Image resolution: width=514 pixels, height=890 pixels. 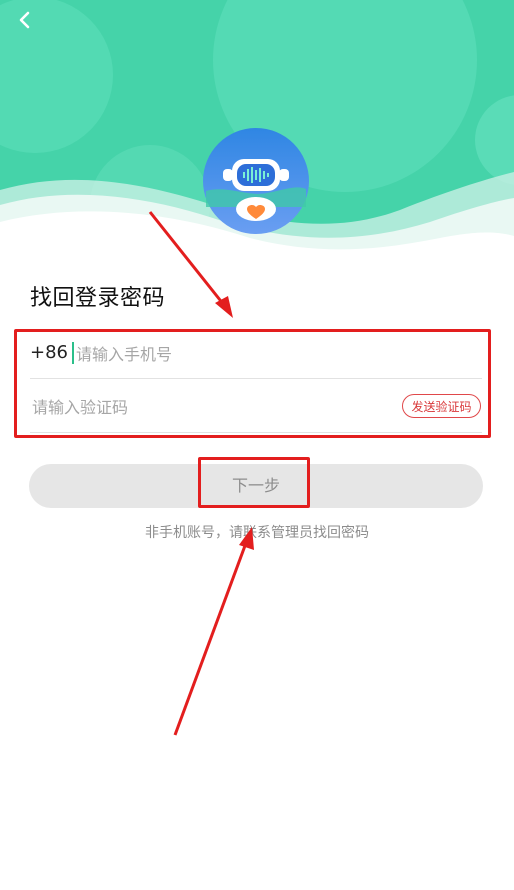 I want to click on chevron-left-icon, so click(x=24, y=20).